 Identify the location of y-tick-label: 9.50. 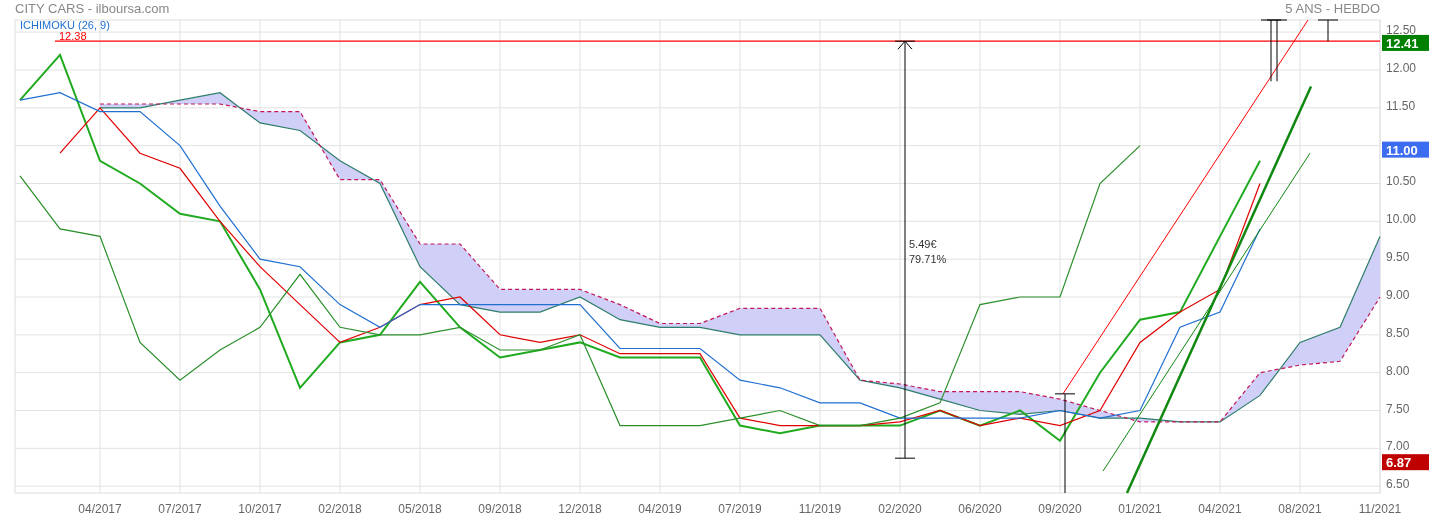
(1398, 257).